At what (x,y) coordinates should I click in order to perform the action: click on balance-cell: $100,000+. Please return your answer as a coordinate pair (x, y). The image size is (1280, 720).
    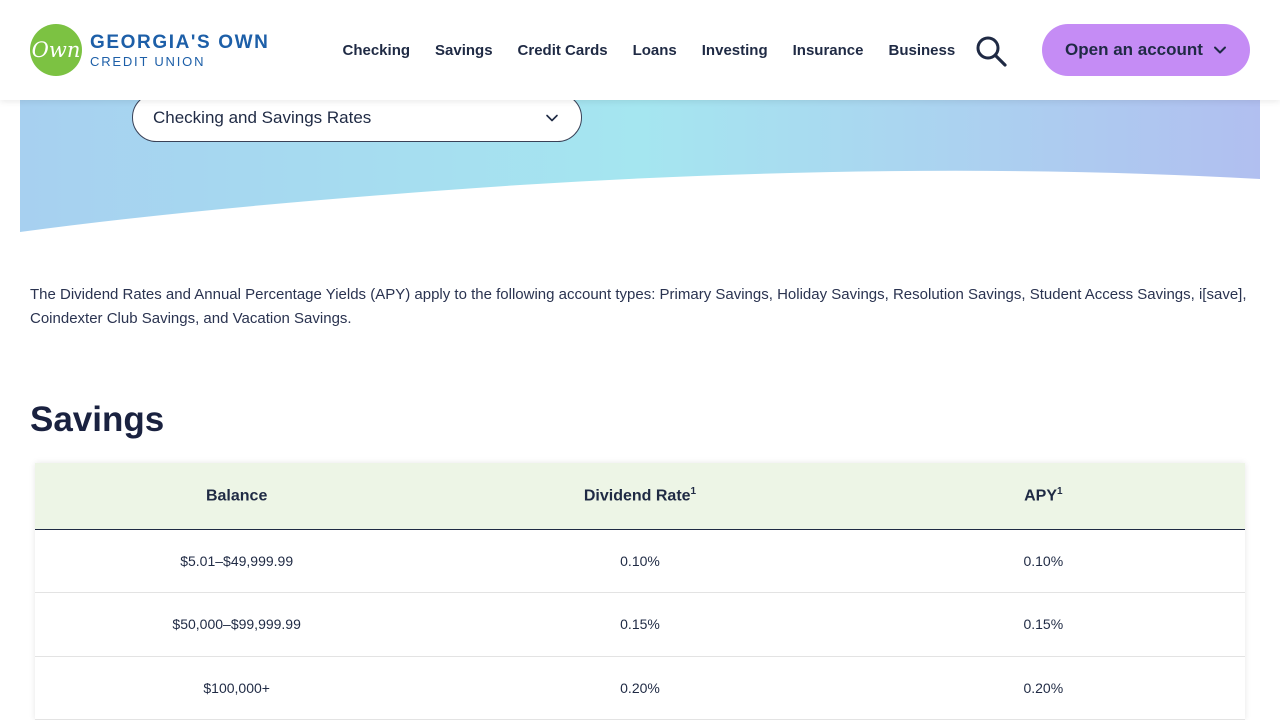
    Looking at the image, I should click on (237, 688).